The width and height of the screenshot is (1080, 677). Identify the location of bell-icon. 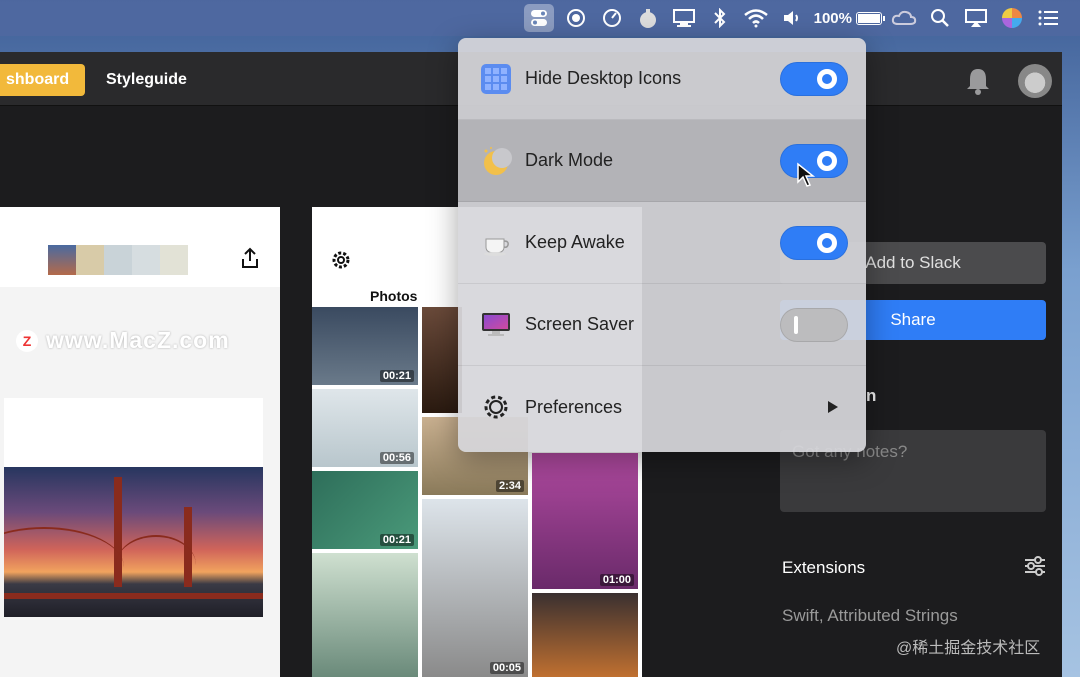
(978, 81).